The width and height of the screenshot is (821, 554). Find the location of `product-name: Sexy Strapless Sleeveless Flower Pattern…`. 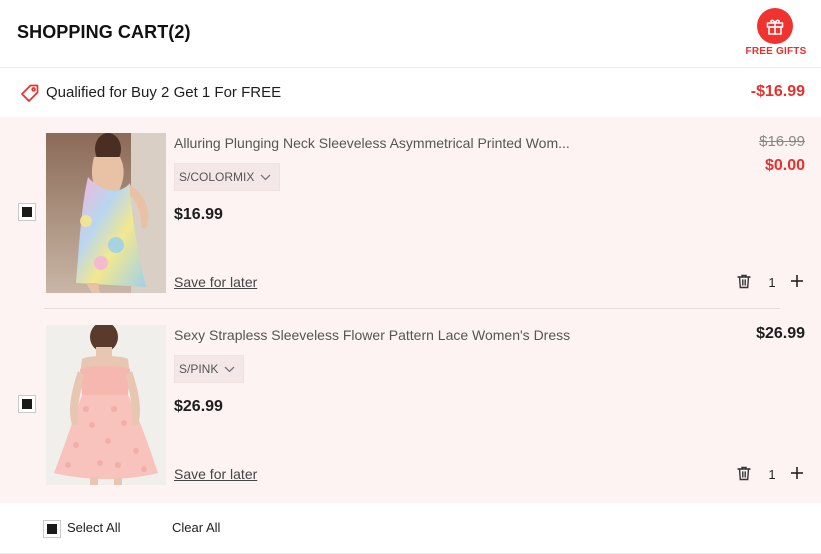

product-name: Sexy Strapless Sleeveless Flower Pattern… is located at coordinates (394, 335).